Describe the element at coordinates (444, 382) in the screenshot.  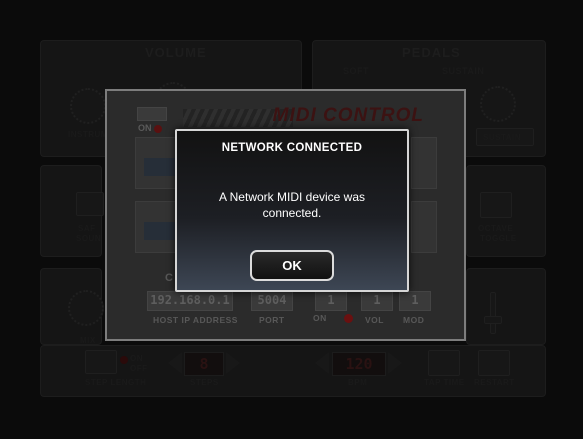
I see `tap-time-label: TAP TIME` at that location.